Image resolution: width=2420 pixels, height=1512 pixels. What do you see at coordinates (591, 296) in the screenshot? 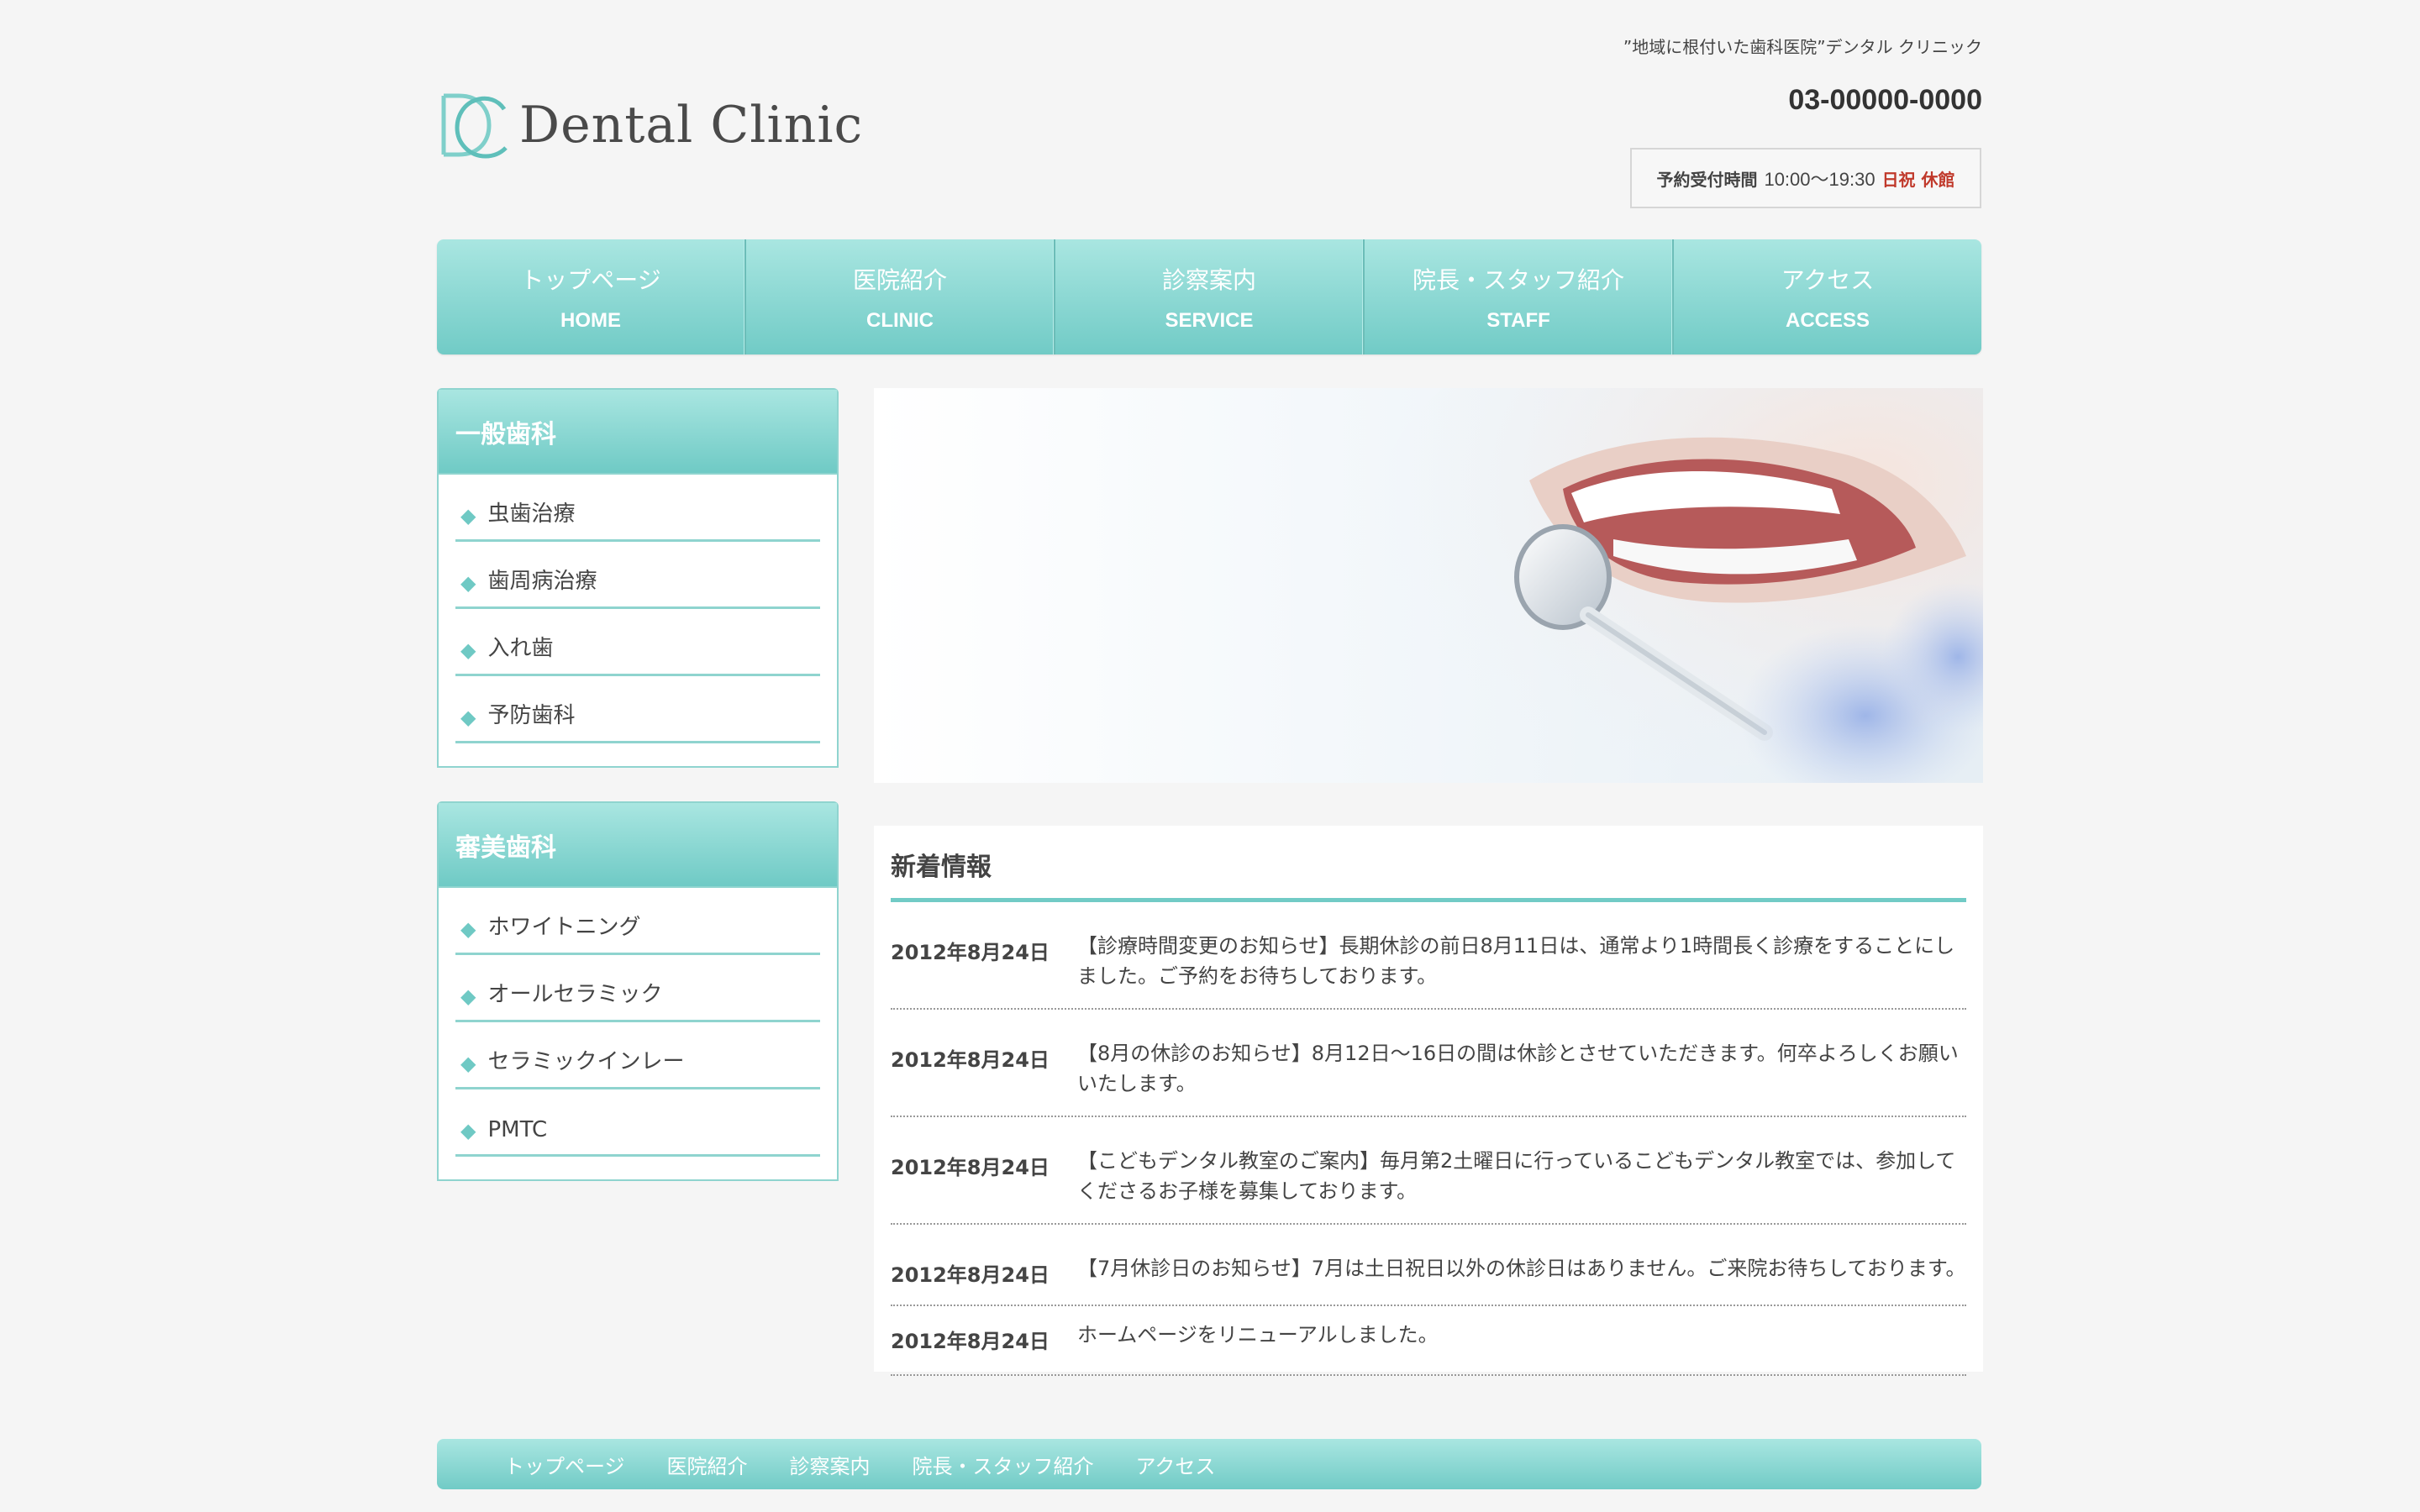
I see `nav-item-home: トップページ HOME` at bounding box center [591, 296].